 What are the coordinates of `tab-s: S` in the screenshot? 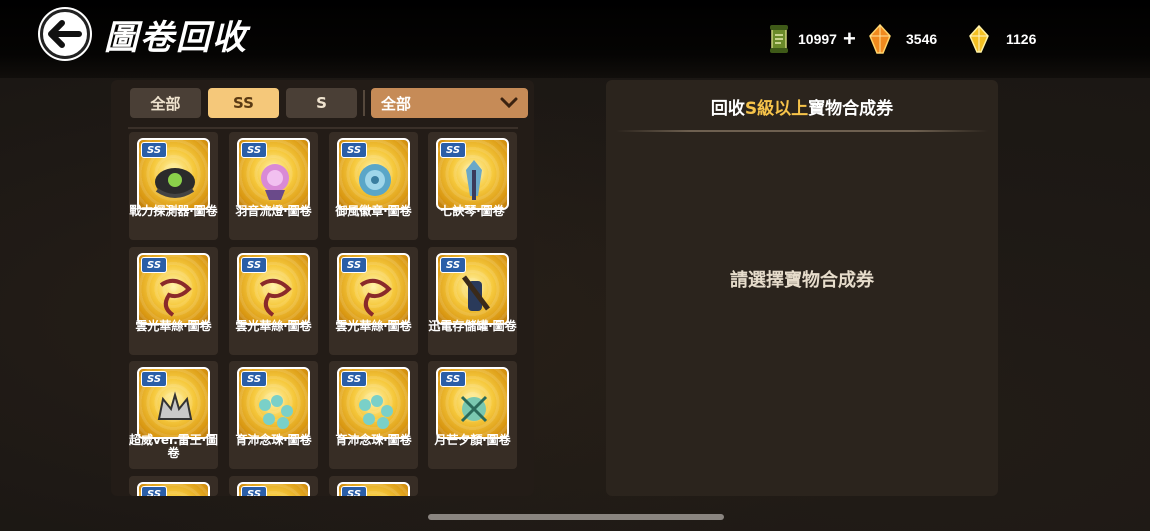 It's located at (321, 103).